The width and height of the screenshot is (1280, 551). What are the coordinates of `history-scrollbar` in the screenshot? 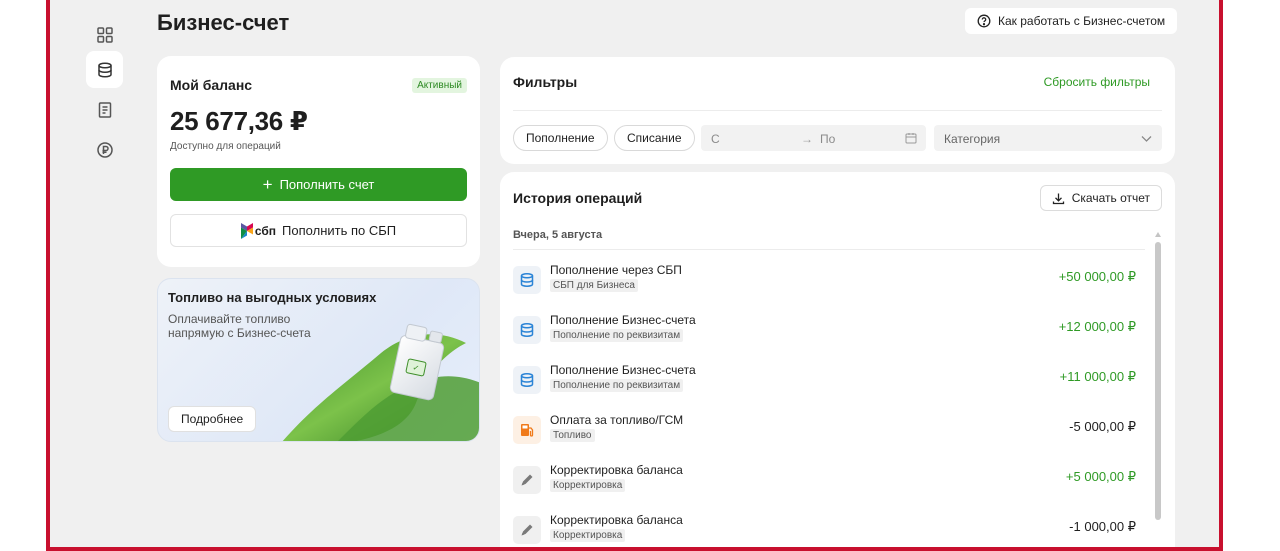 It's located at (1158, 376).